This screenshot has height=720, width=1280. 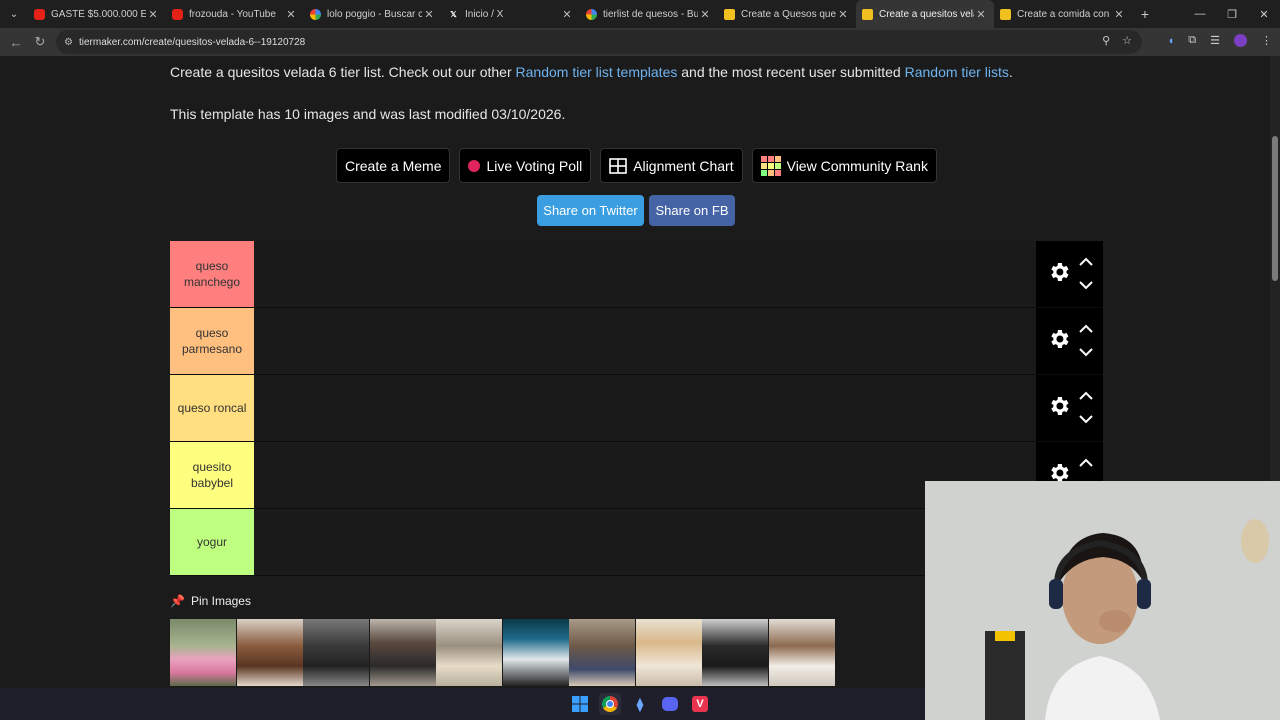 I want to click on browser-tab: lolo poggio - Buscar con✕, so click(x=373, y=14).